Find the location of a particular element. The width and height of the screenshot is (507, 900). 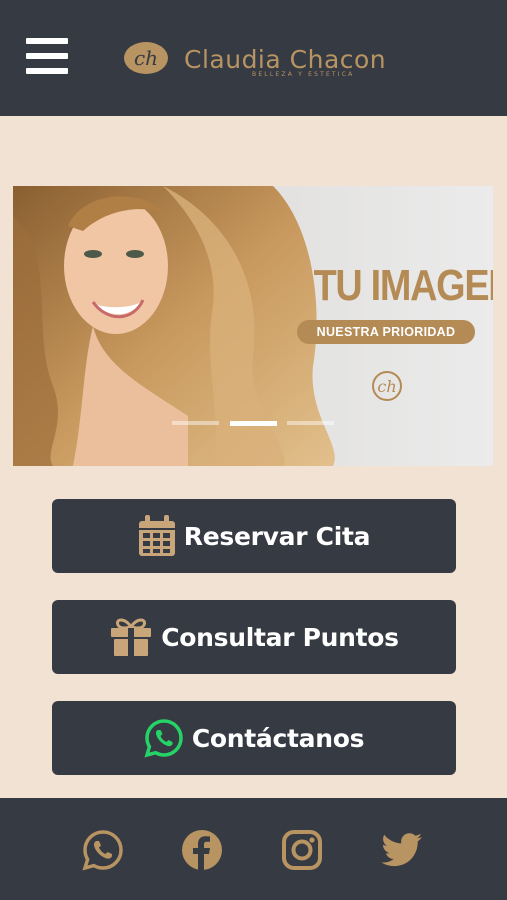

banner-tagline: NUESTRA PRIORIDAD is located at coordinates (386, 332).